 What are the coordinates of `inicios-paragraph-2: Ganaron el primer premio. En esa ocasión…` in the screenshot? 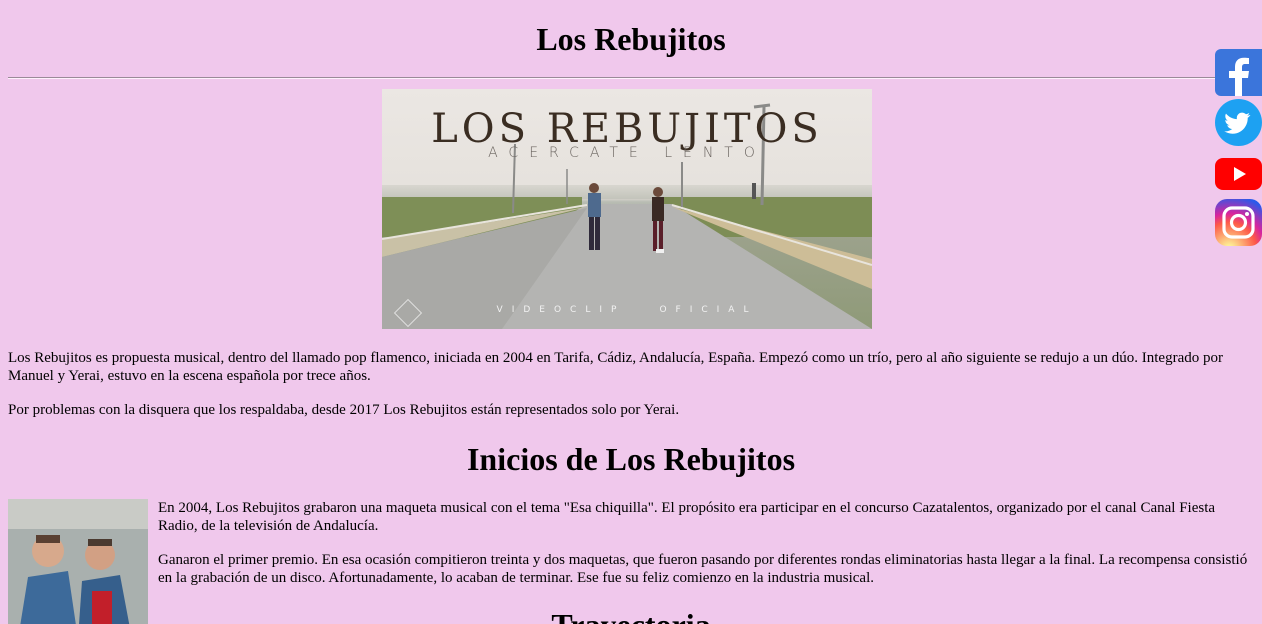 It's located at (703, 569).